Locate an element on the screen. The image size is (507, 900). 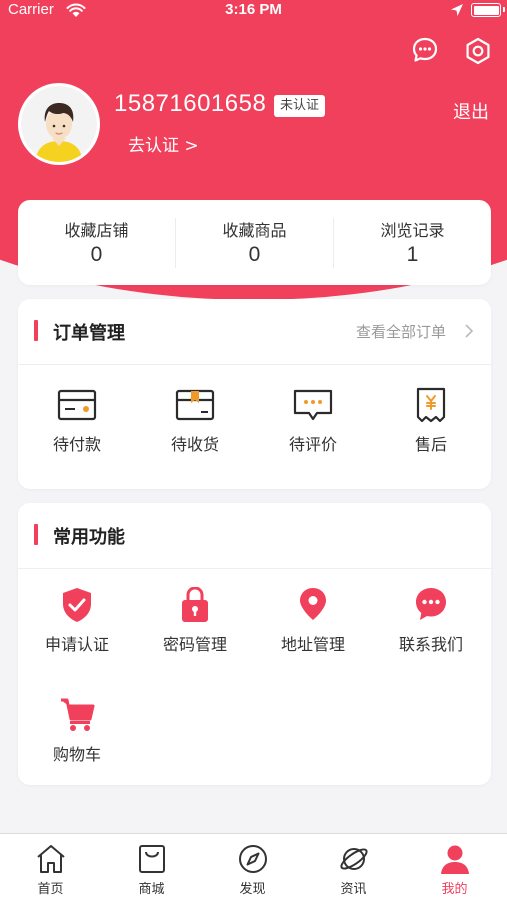
battery-icon is located at coordinates (488, 10).